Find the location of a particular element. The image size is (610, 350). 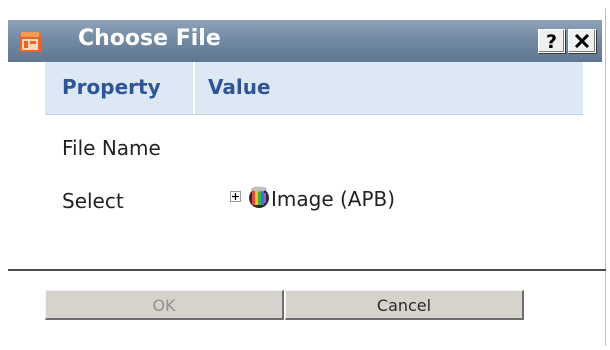

property-row-select: Select Image (APB) is located at coordinates (314, 196).